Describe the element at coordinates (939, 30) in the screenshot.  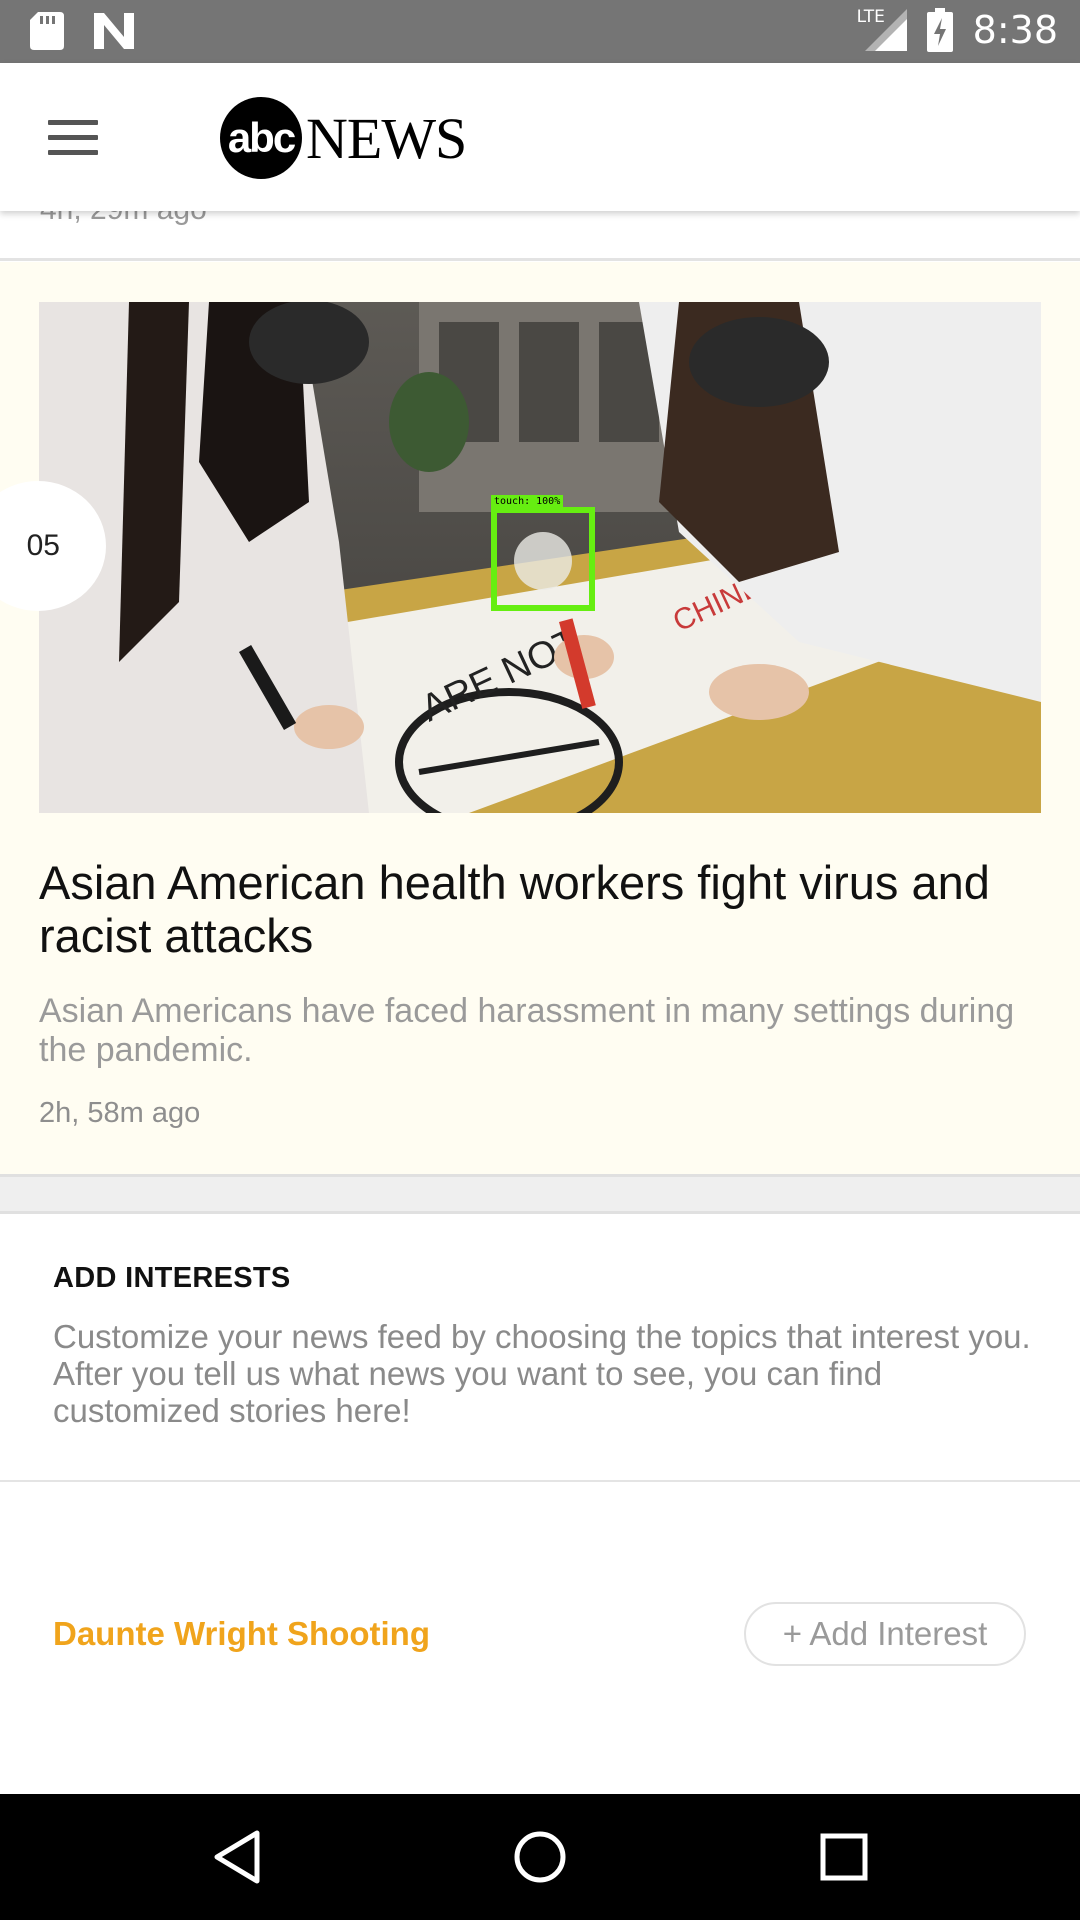
I see `battery-charging-icon` at that location.